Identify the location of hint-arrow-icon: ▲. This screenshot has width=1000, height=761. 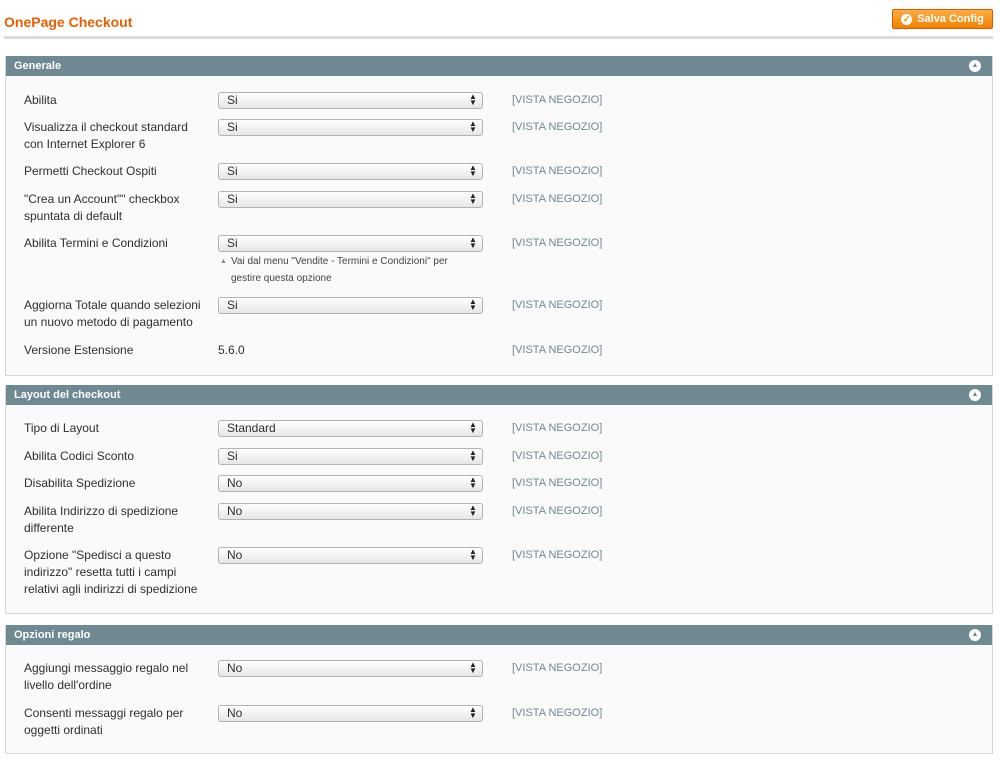
(223, 261).